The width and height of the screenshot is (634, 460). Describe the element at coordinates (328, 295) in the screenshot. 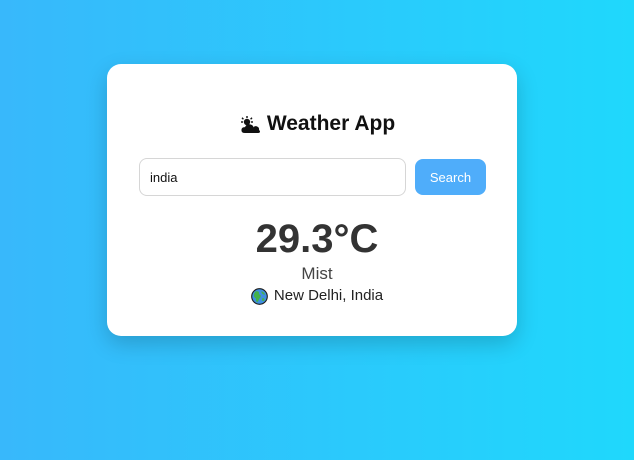

I see `location-text: New Delhi, India` at that location.